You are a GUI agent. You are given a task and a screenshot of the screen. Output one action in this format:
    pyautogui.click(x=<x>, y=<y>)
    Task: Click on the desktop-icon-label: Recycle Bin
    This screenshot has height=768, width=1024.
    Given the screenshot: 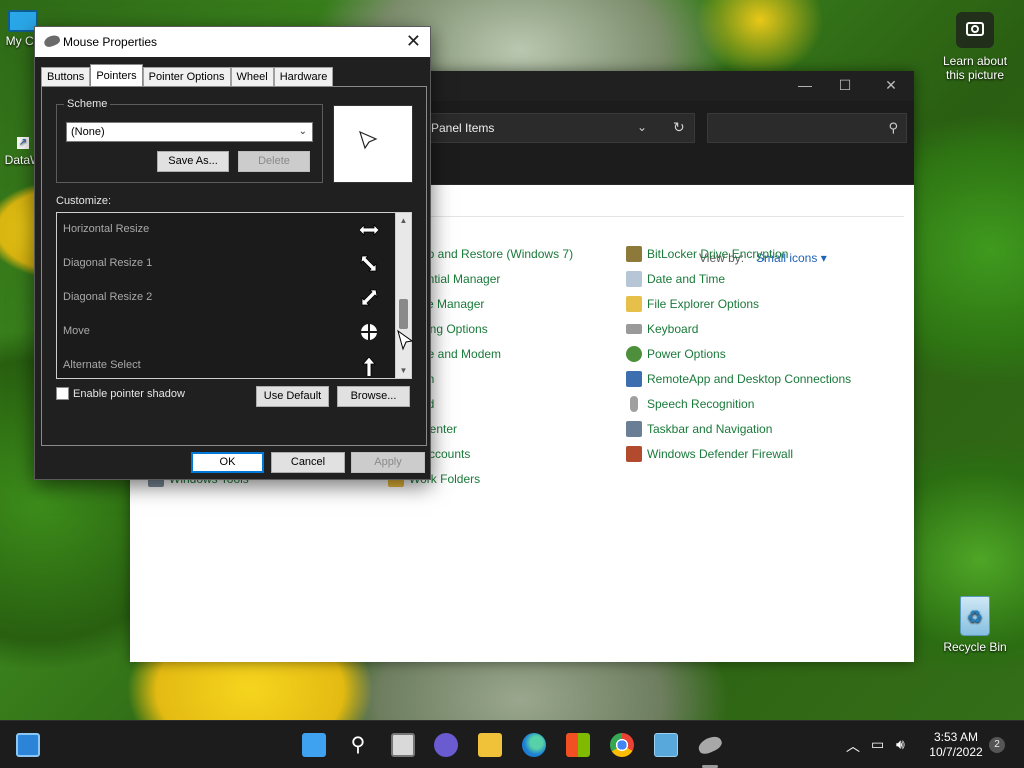 What is the action you would take?
    pyautogui.click(x=975, y=647)
    